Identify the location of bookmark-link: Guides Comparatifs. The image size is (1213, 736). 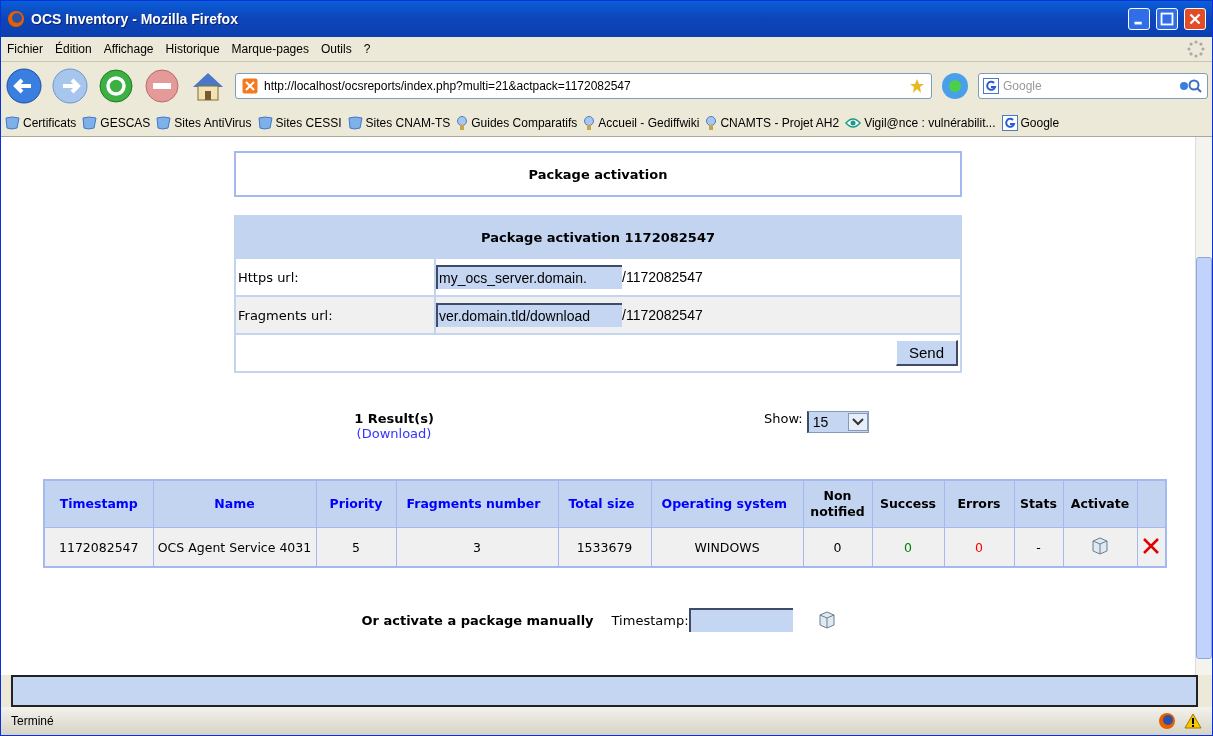
(524, 123).